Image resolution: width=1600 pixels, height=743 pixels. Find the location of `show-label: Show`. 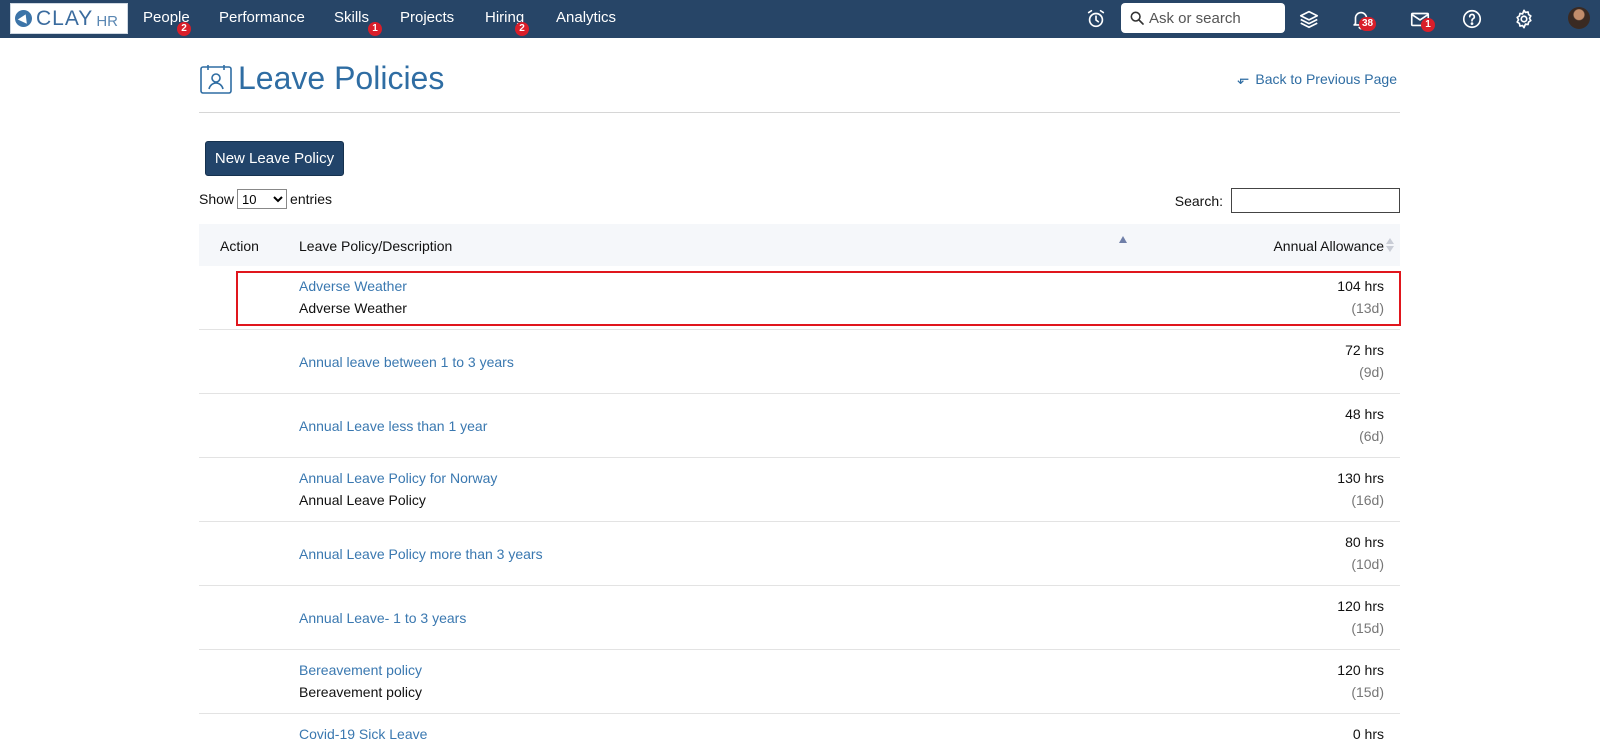

show-label: Show is located at coordinates (217, 199).